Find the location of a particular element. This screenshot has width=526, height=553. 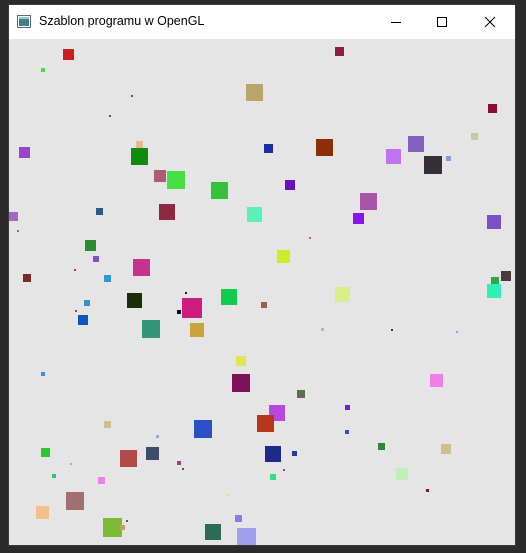

opengl-window-app-icon is located at coordinates (24, 21).